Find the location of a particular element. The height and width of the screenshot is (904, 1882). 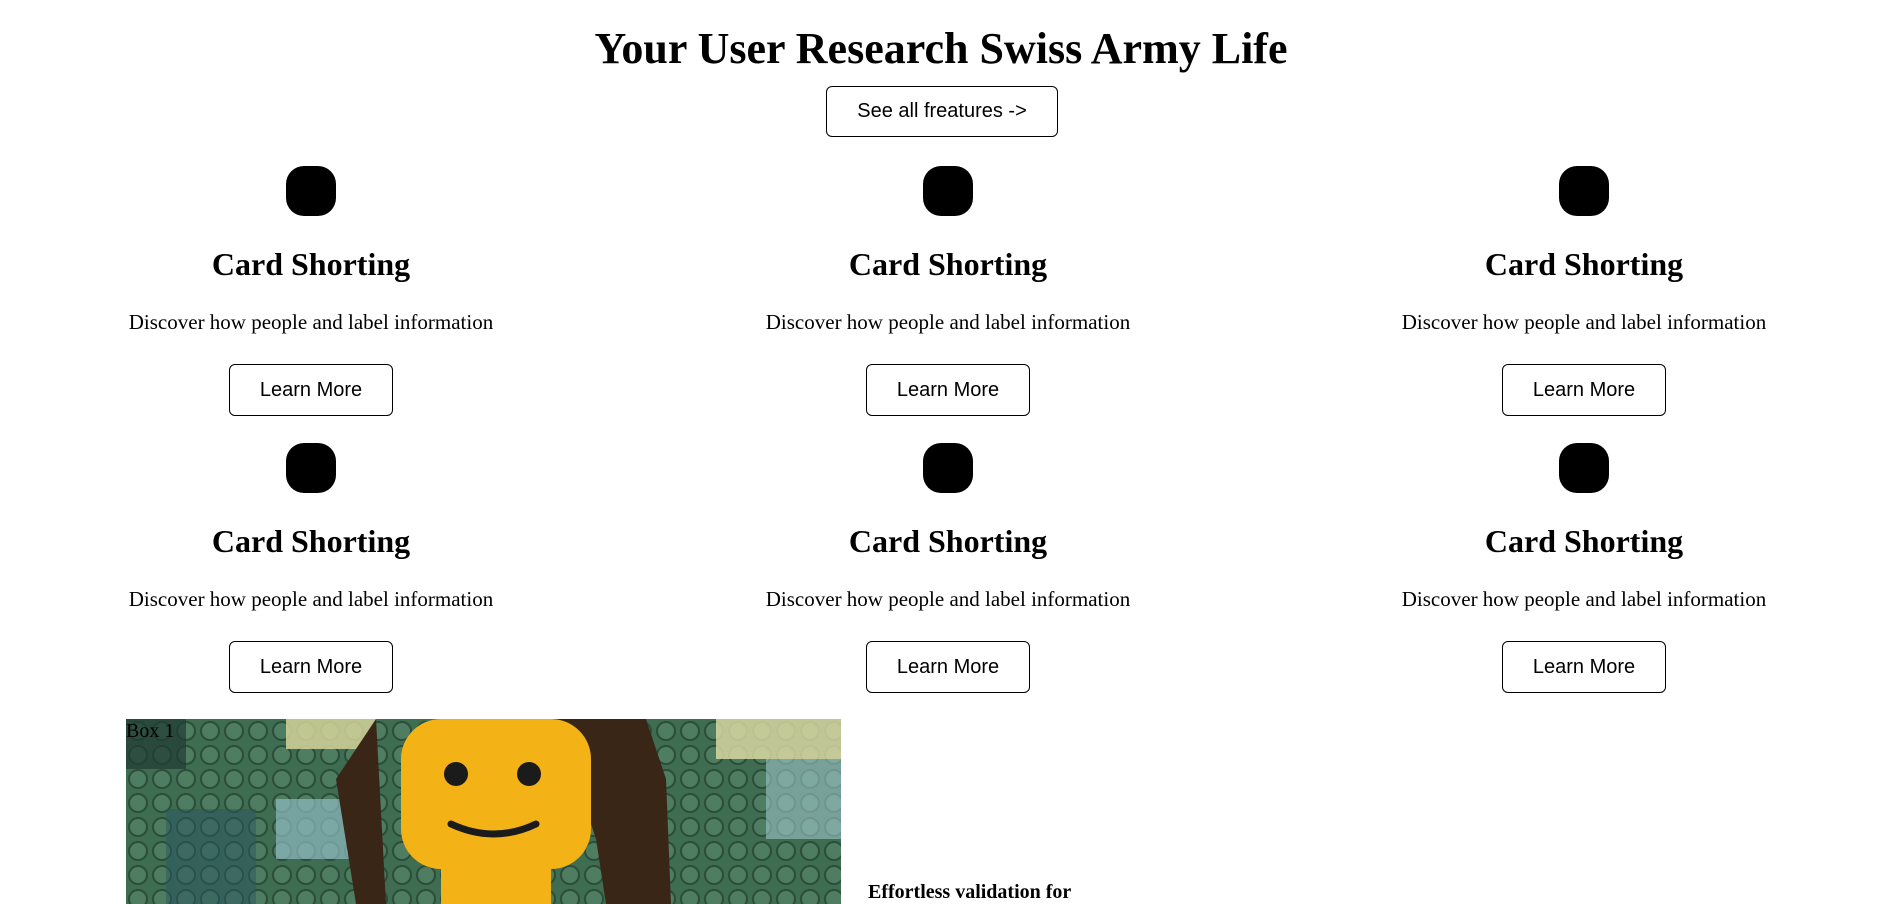

box-label: Box 1 is located at coordinates (150, 731).